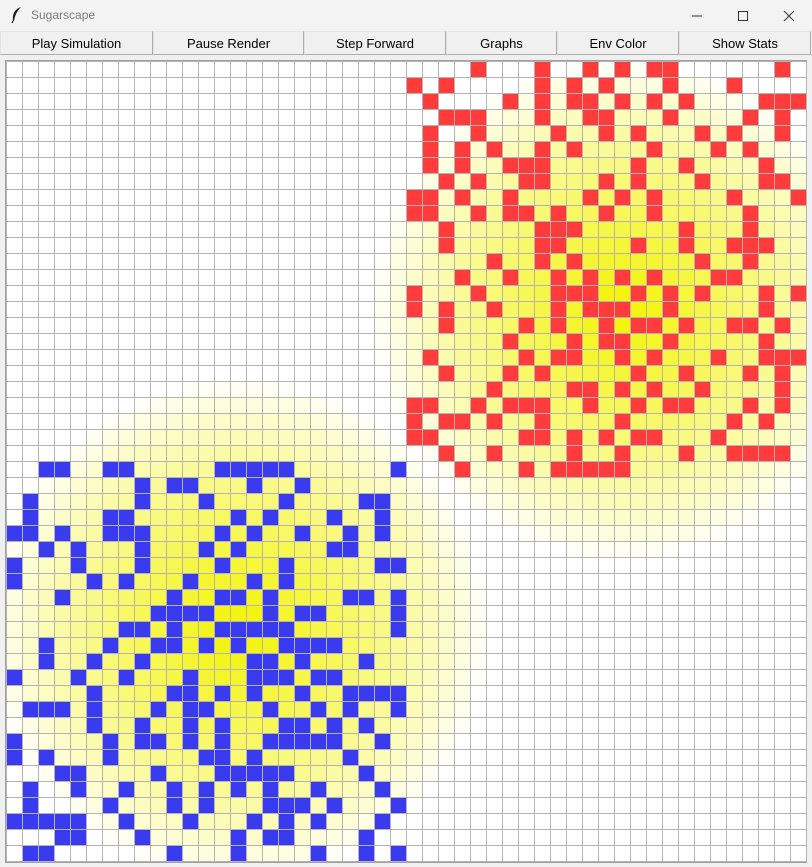 The image size is (812, 867). What do you see at coordinates (789, 15) in the screenshot?
I see `close-button` at bounding box center [789, 15].